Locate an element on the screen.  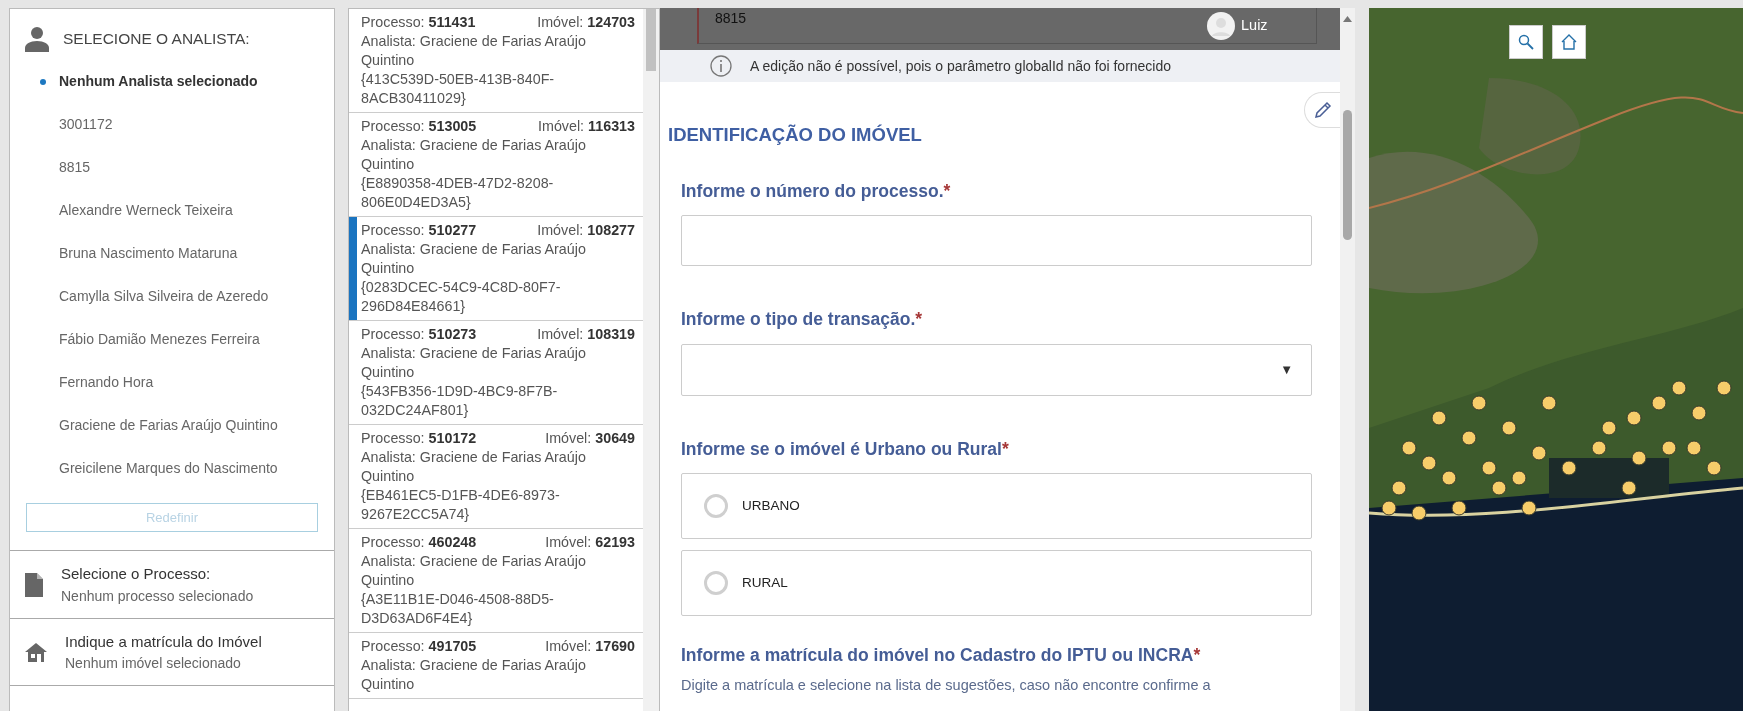
question-label: Informe o tipo de transação.* is located at coordinates (802, 320).